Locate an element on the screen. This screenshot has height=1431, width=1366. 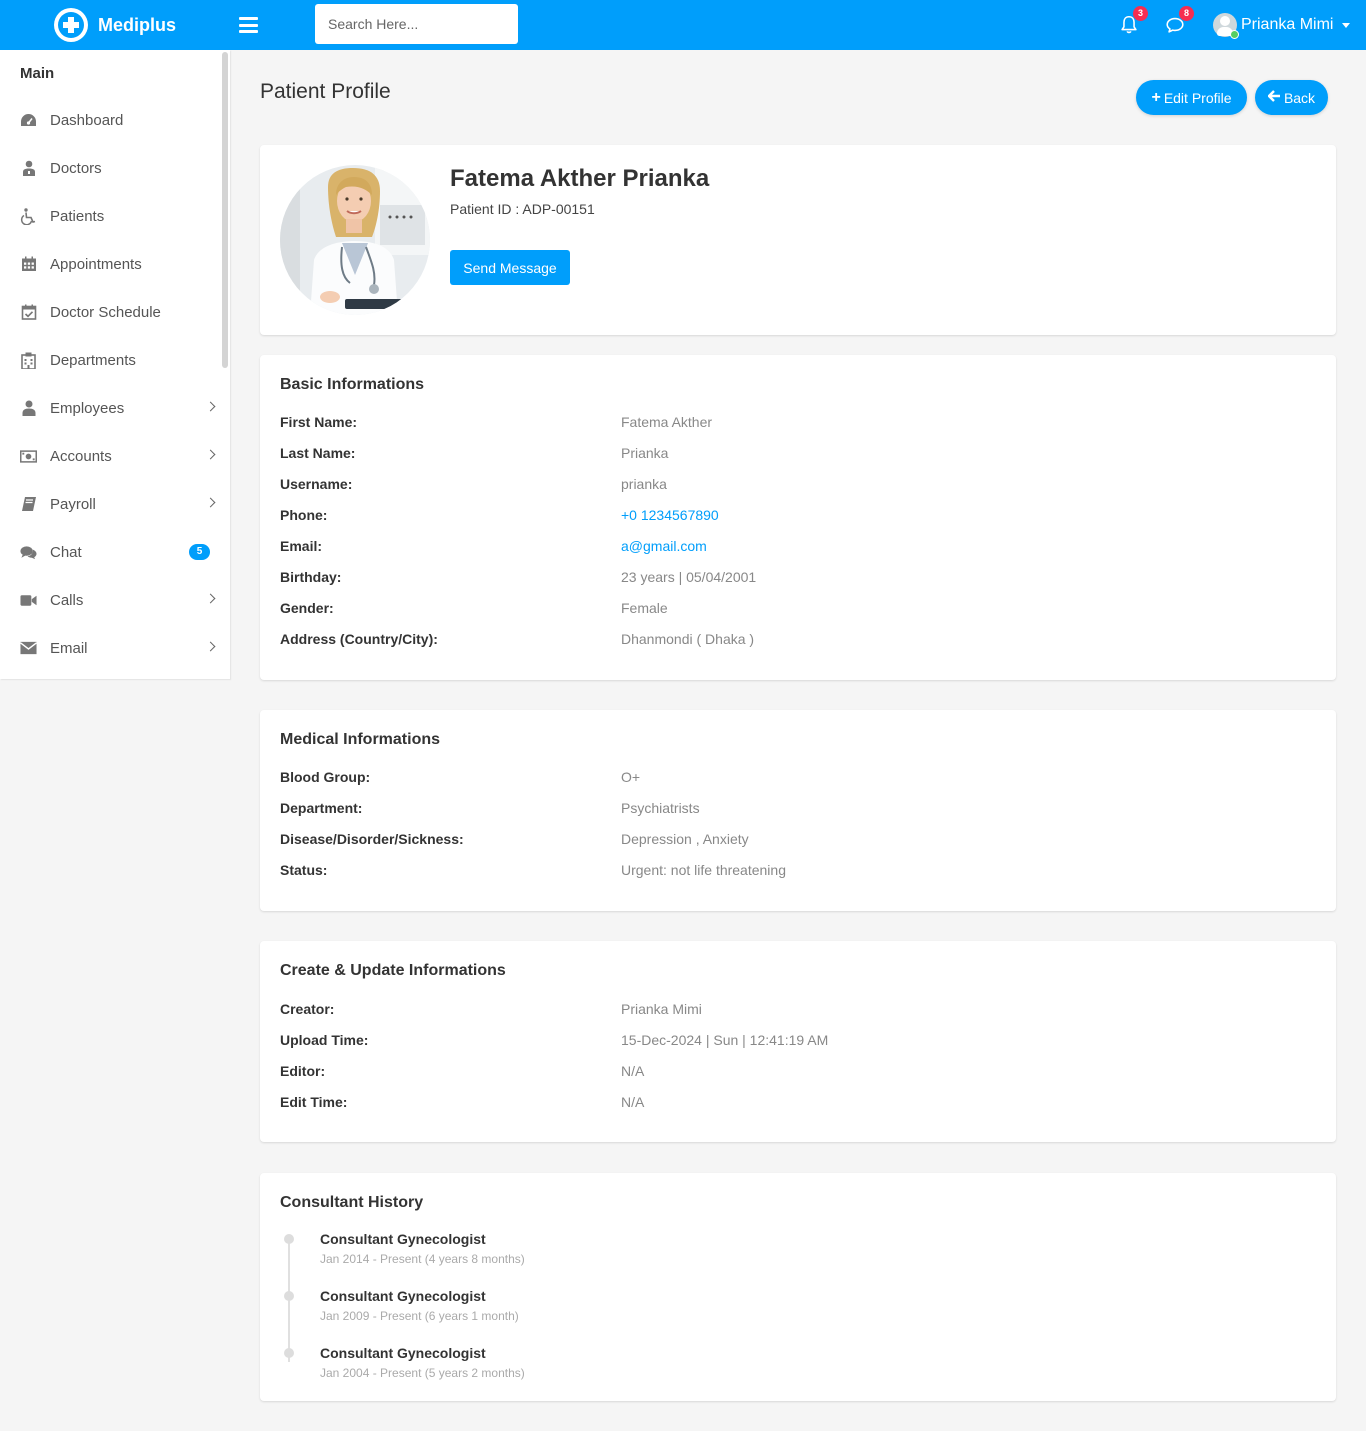
sidebar-item-label: Employees is located at coordinates (87, 408).